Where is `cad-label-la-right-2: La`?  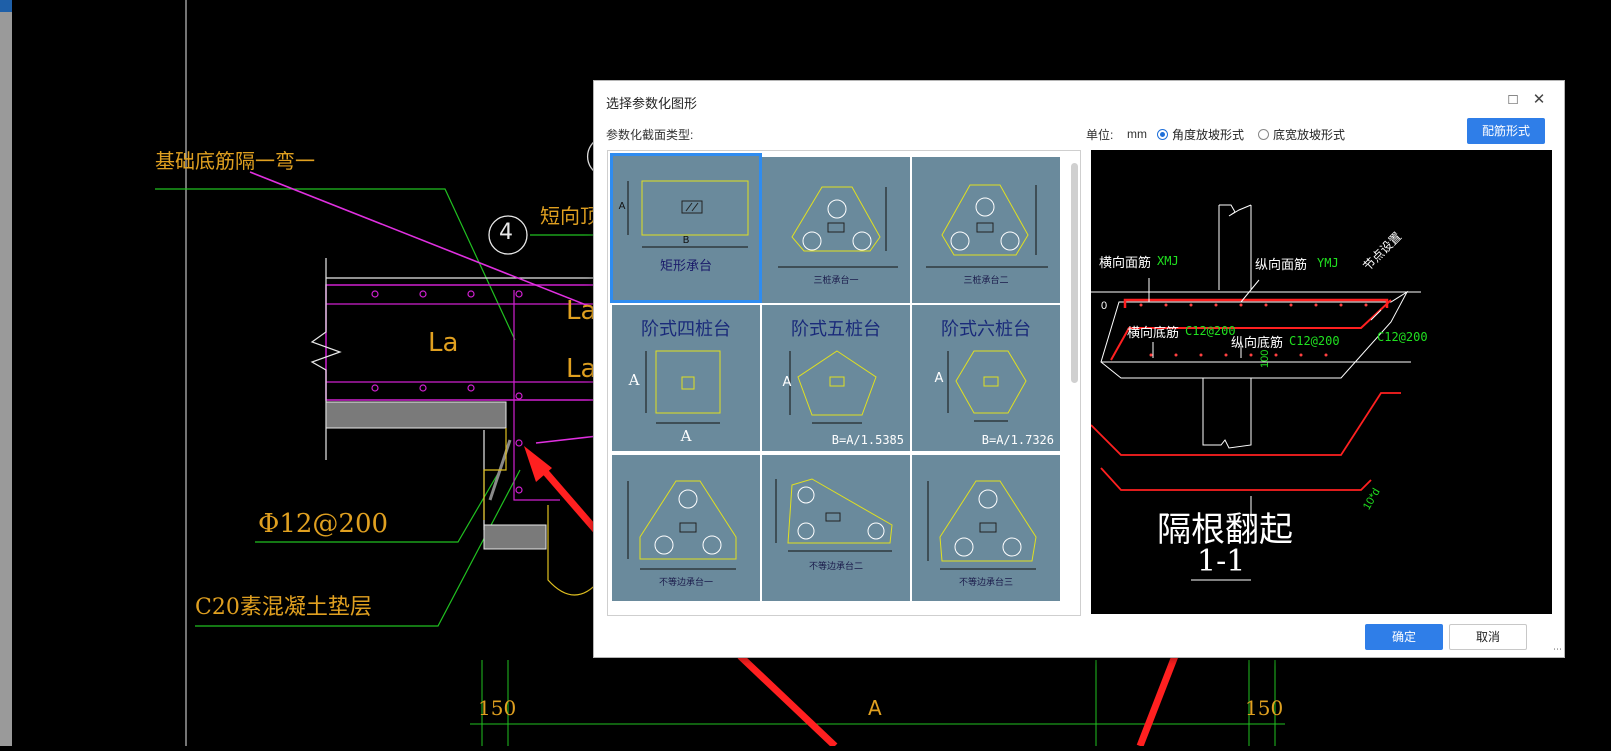
cad-label-la-right-2: La is located at coordinates (581, 369).